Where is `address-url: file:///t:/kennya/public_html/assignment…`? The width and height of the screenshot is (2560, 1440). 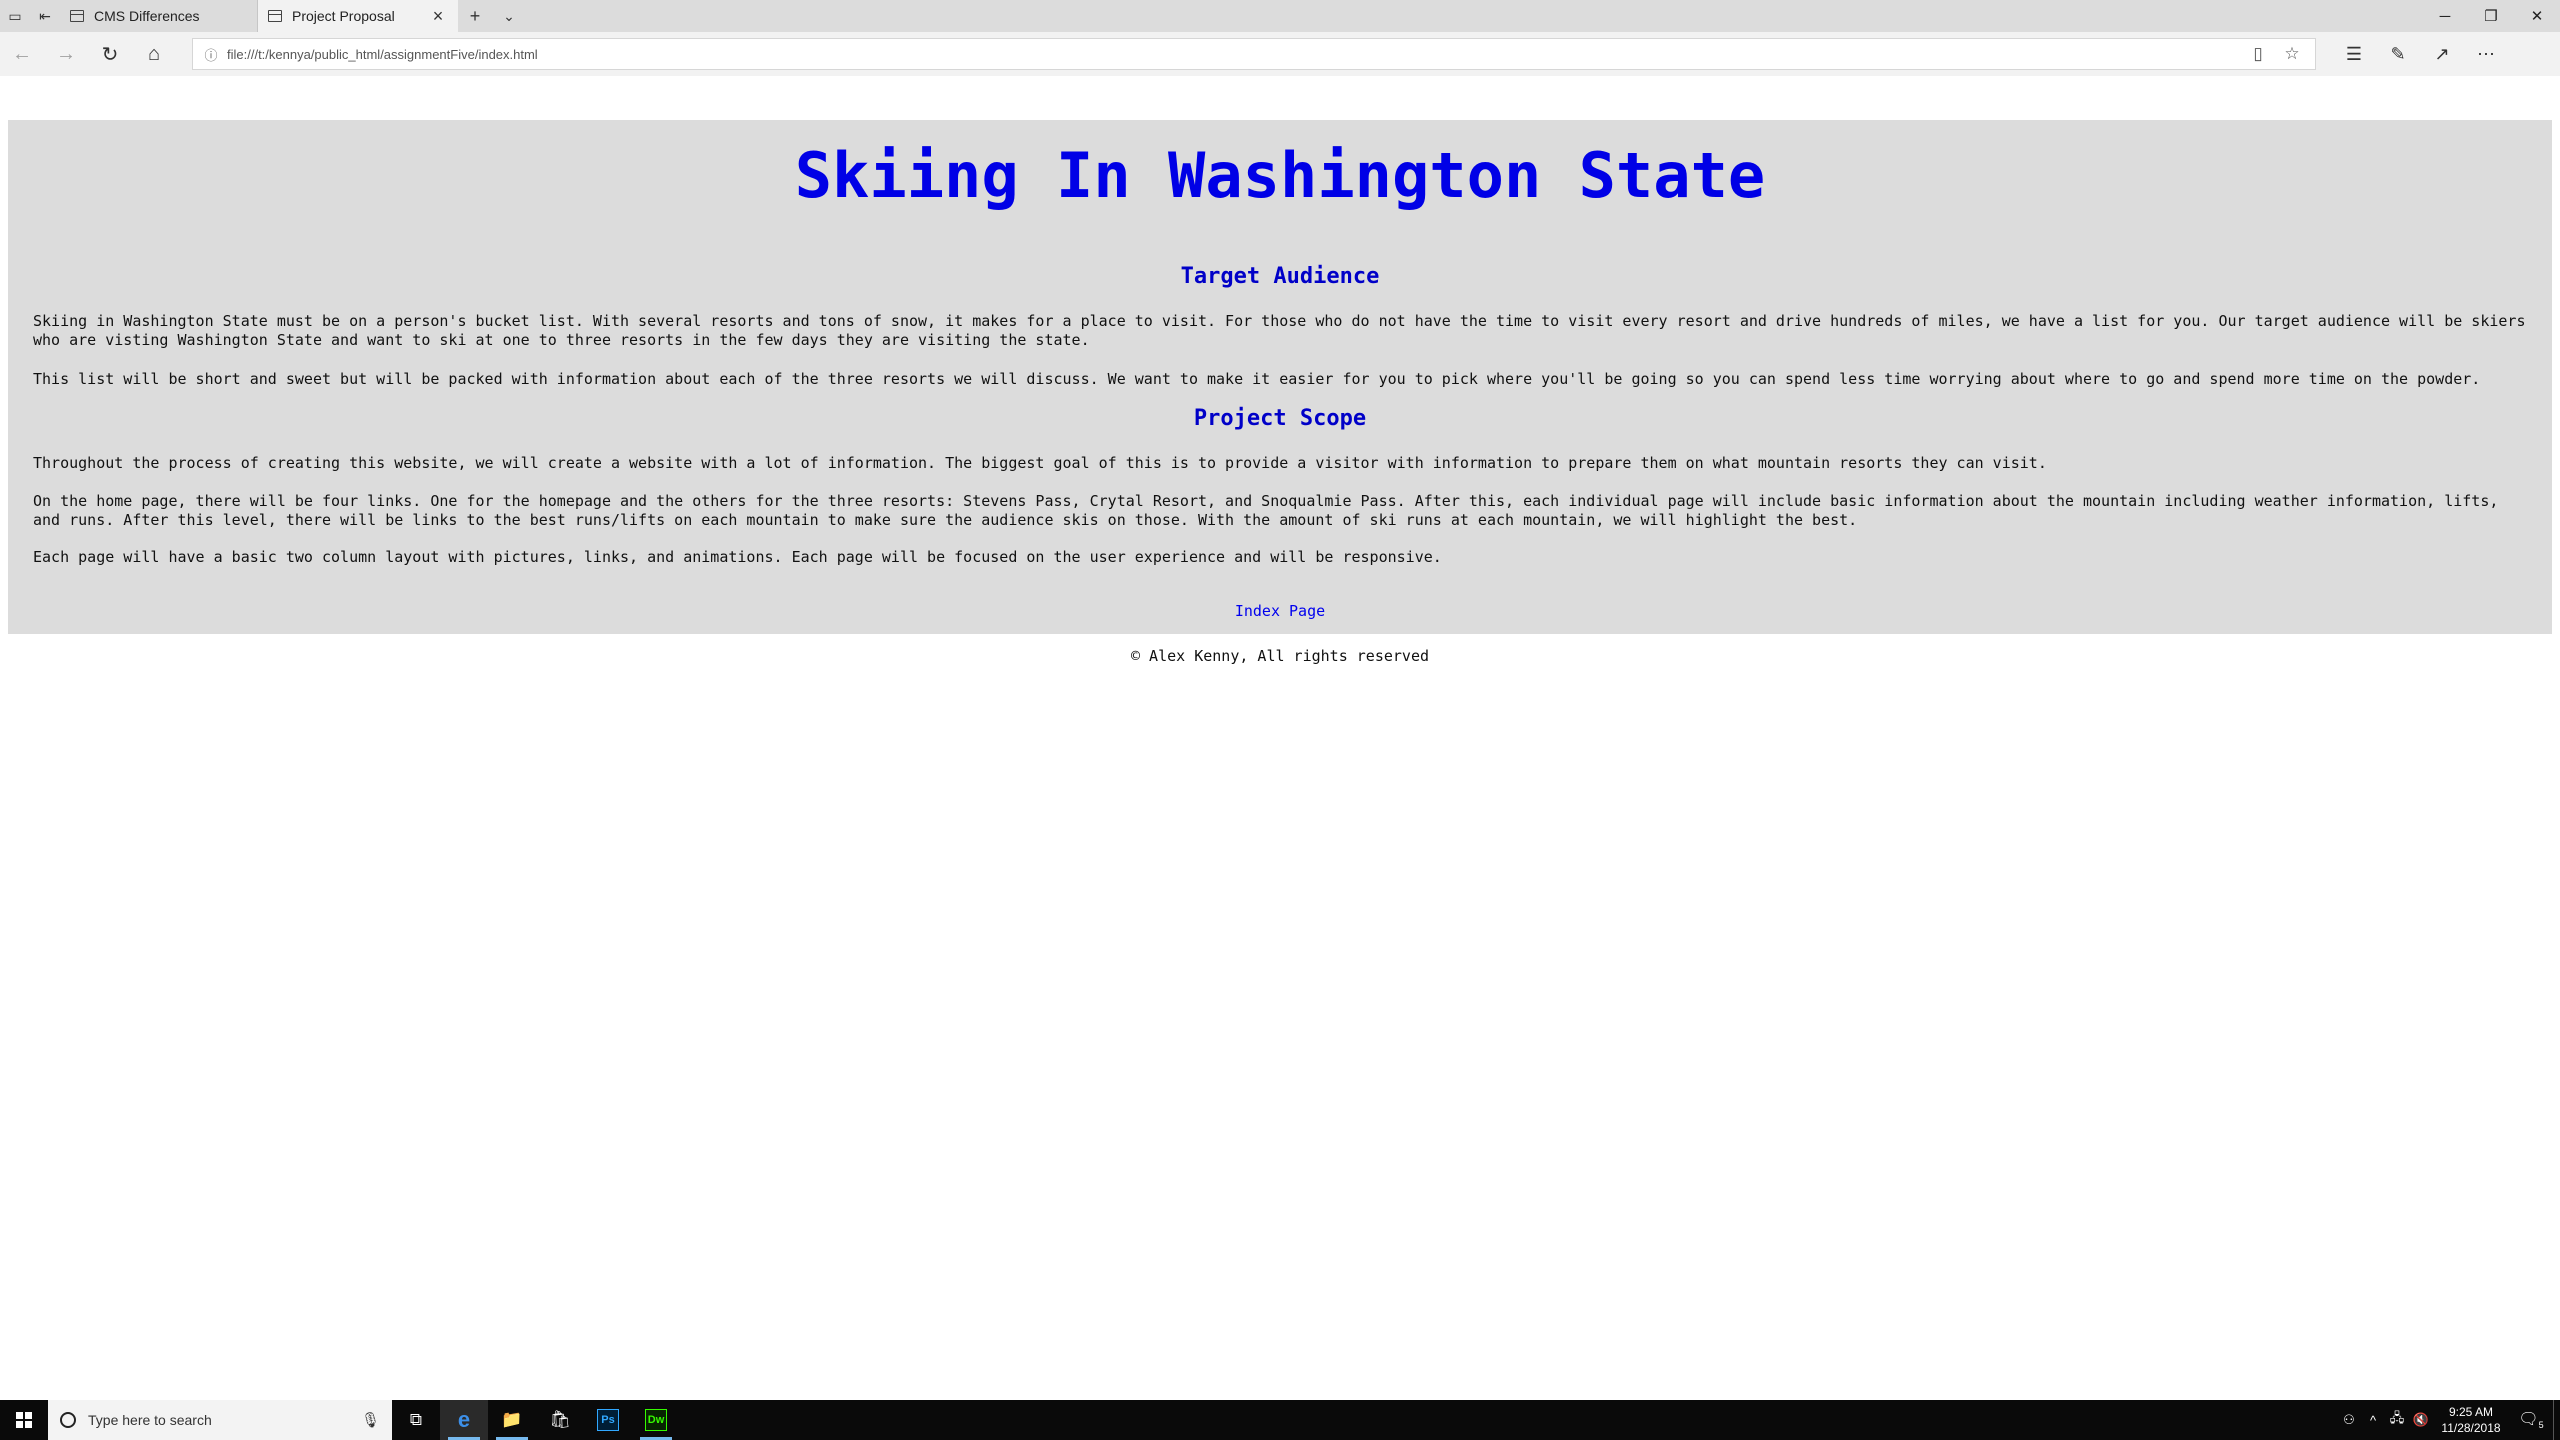
address-url: file:///t:/kennya/public_html/assignment… is located at coordinates (1234, 54).